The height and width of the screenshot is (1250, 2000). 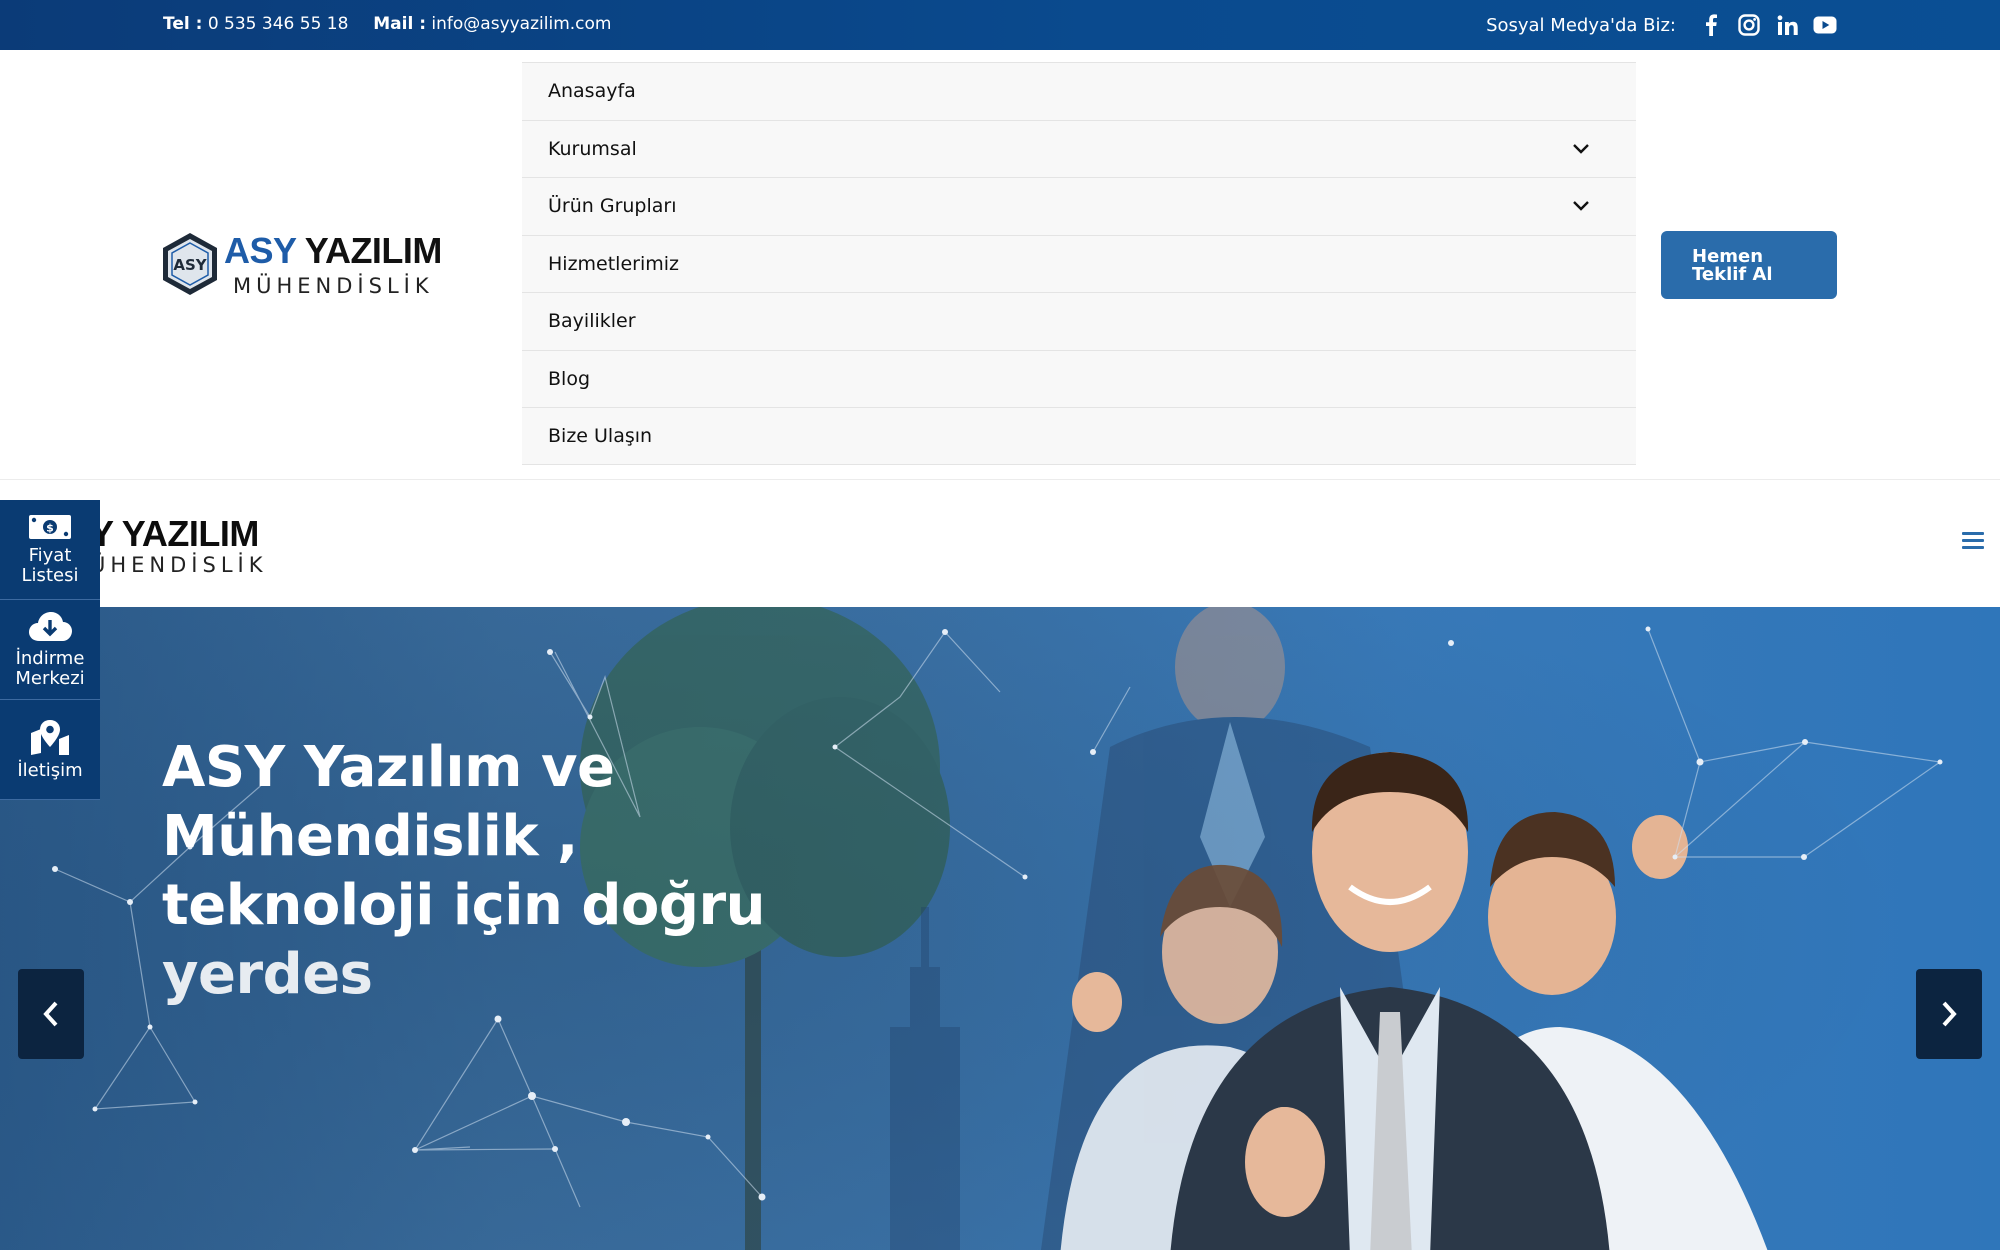 What do you see at coordinates (260, 250) in the screenshot?
I see `logo-word-asy: ASY` at bounding box center [260, 250].